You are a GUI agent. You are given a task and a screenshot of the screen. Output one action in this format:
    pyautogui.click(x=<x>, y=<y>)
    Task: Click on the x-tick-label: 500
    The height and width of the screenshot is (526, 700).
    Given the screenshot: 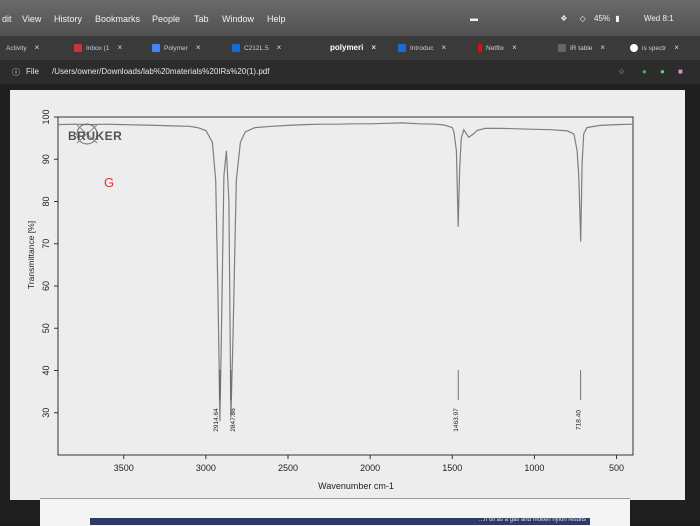 What is the action you would take?
    pyautogui.click(x=616, y=468)
    